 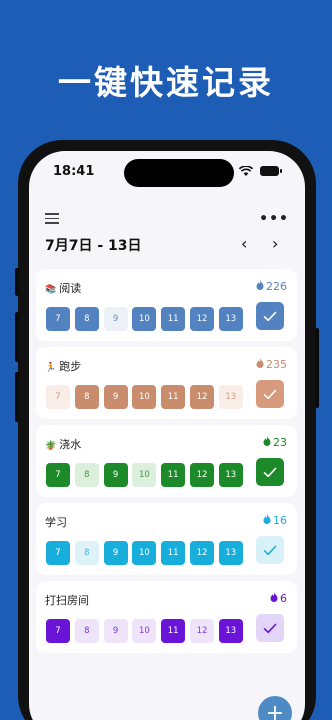 I want to click on habit-name-label: 打扫房间, so click(x=67, y=600).